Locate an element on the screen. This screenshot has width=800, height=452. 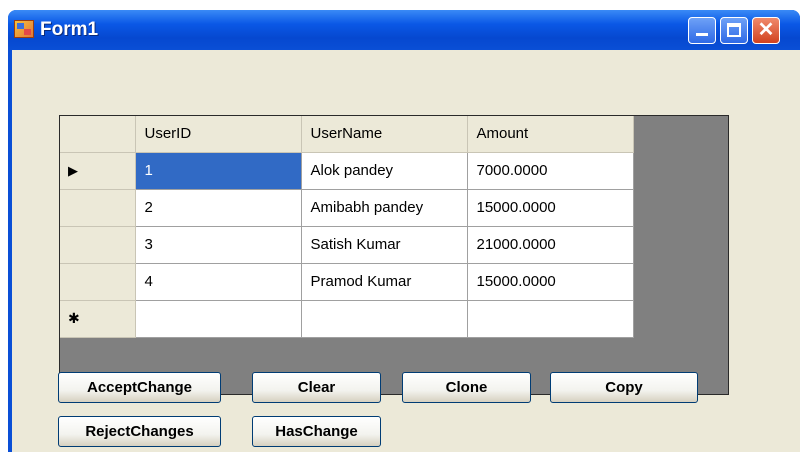
grid-corner-header is located at coordinates (98, 134).